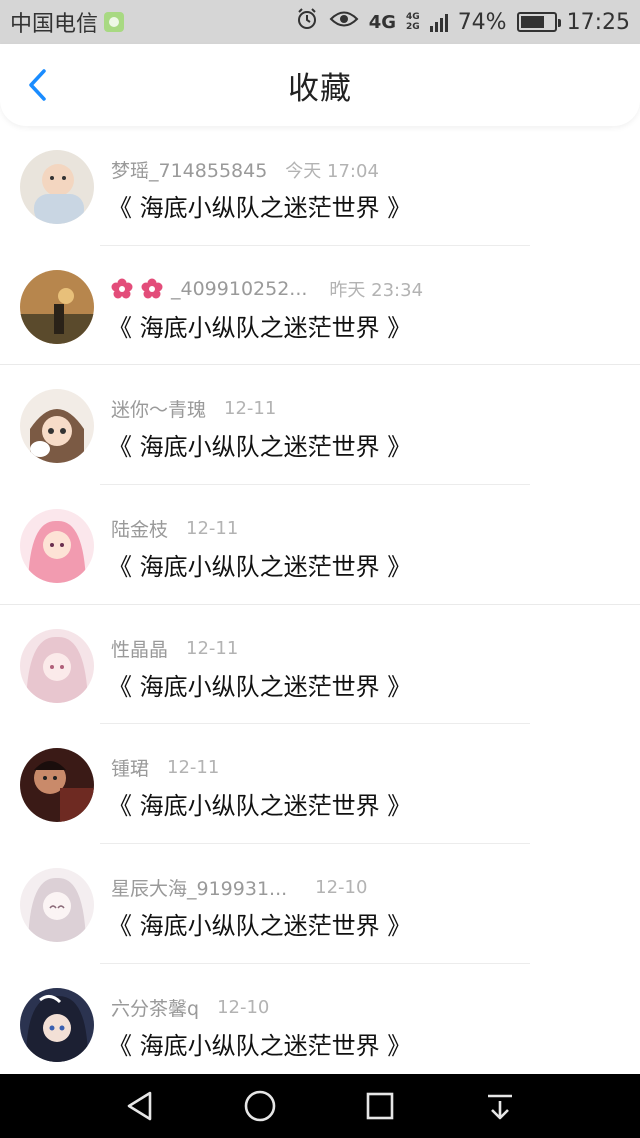 The image size is (640, 1138). I want to click on username: 性晶晶, so click(139, 648).